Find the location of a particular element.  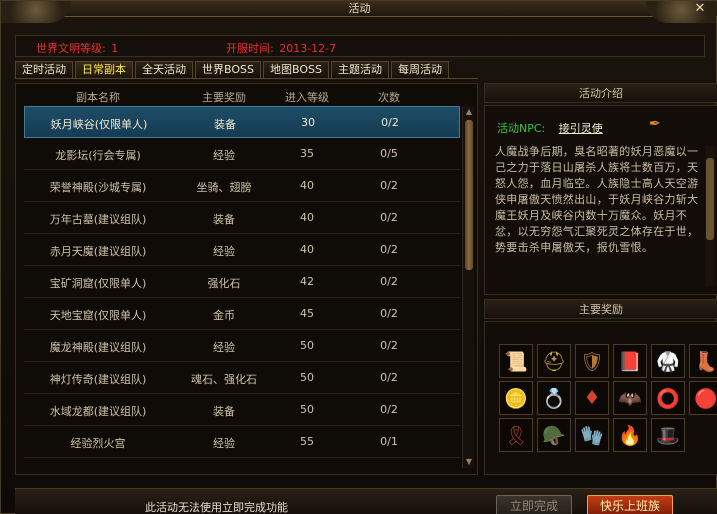

window-title: 活动 is located at coordinates (359, 8).